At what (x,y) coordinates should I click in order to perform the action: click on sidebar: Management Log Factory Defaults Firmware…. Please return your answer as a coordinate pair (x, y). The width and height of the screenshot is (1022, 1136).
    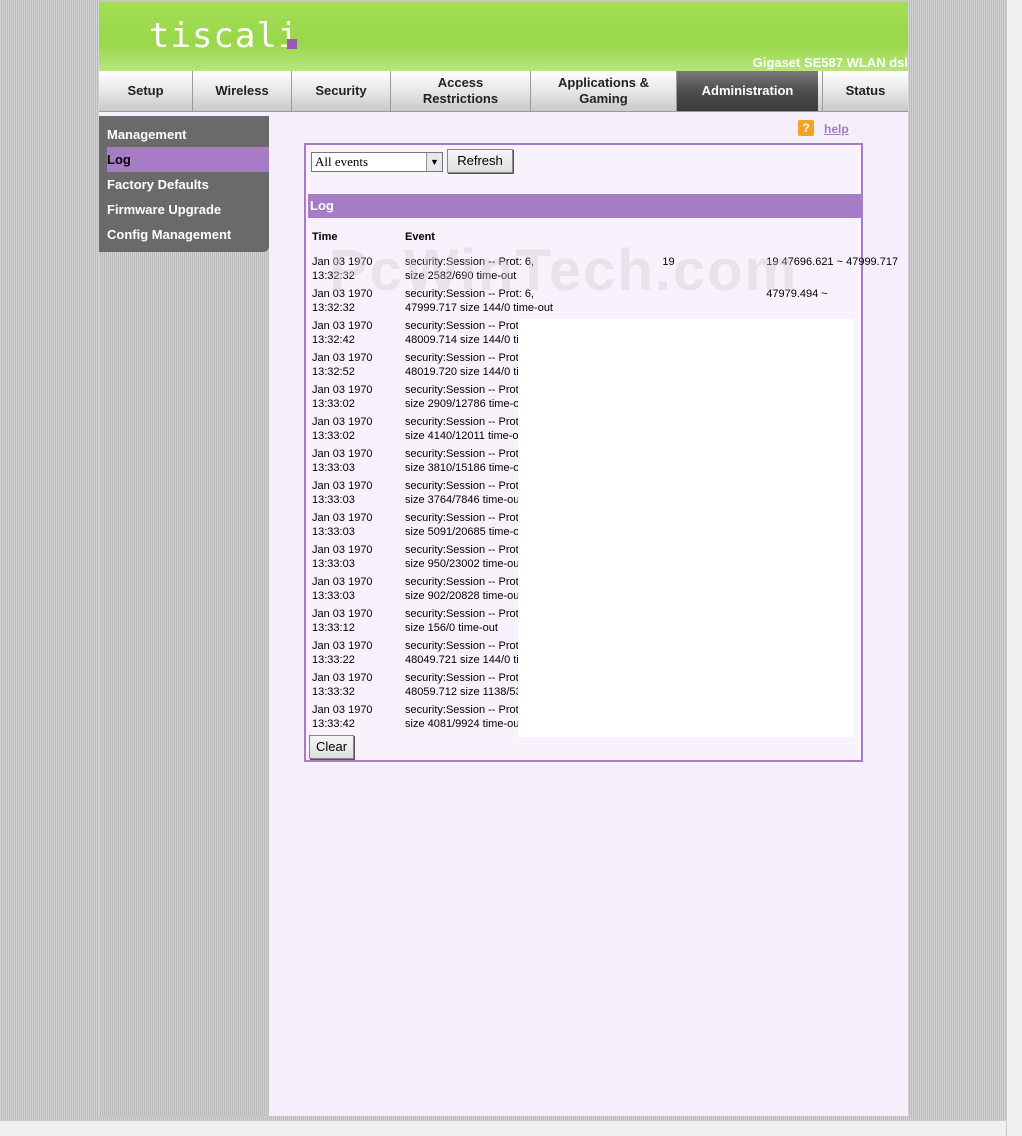
    Looking at the image, I should click on (184, 184).